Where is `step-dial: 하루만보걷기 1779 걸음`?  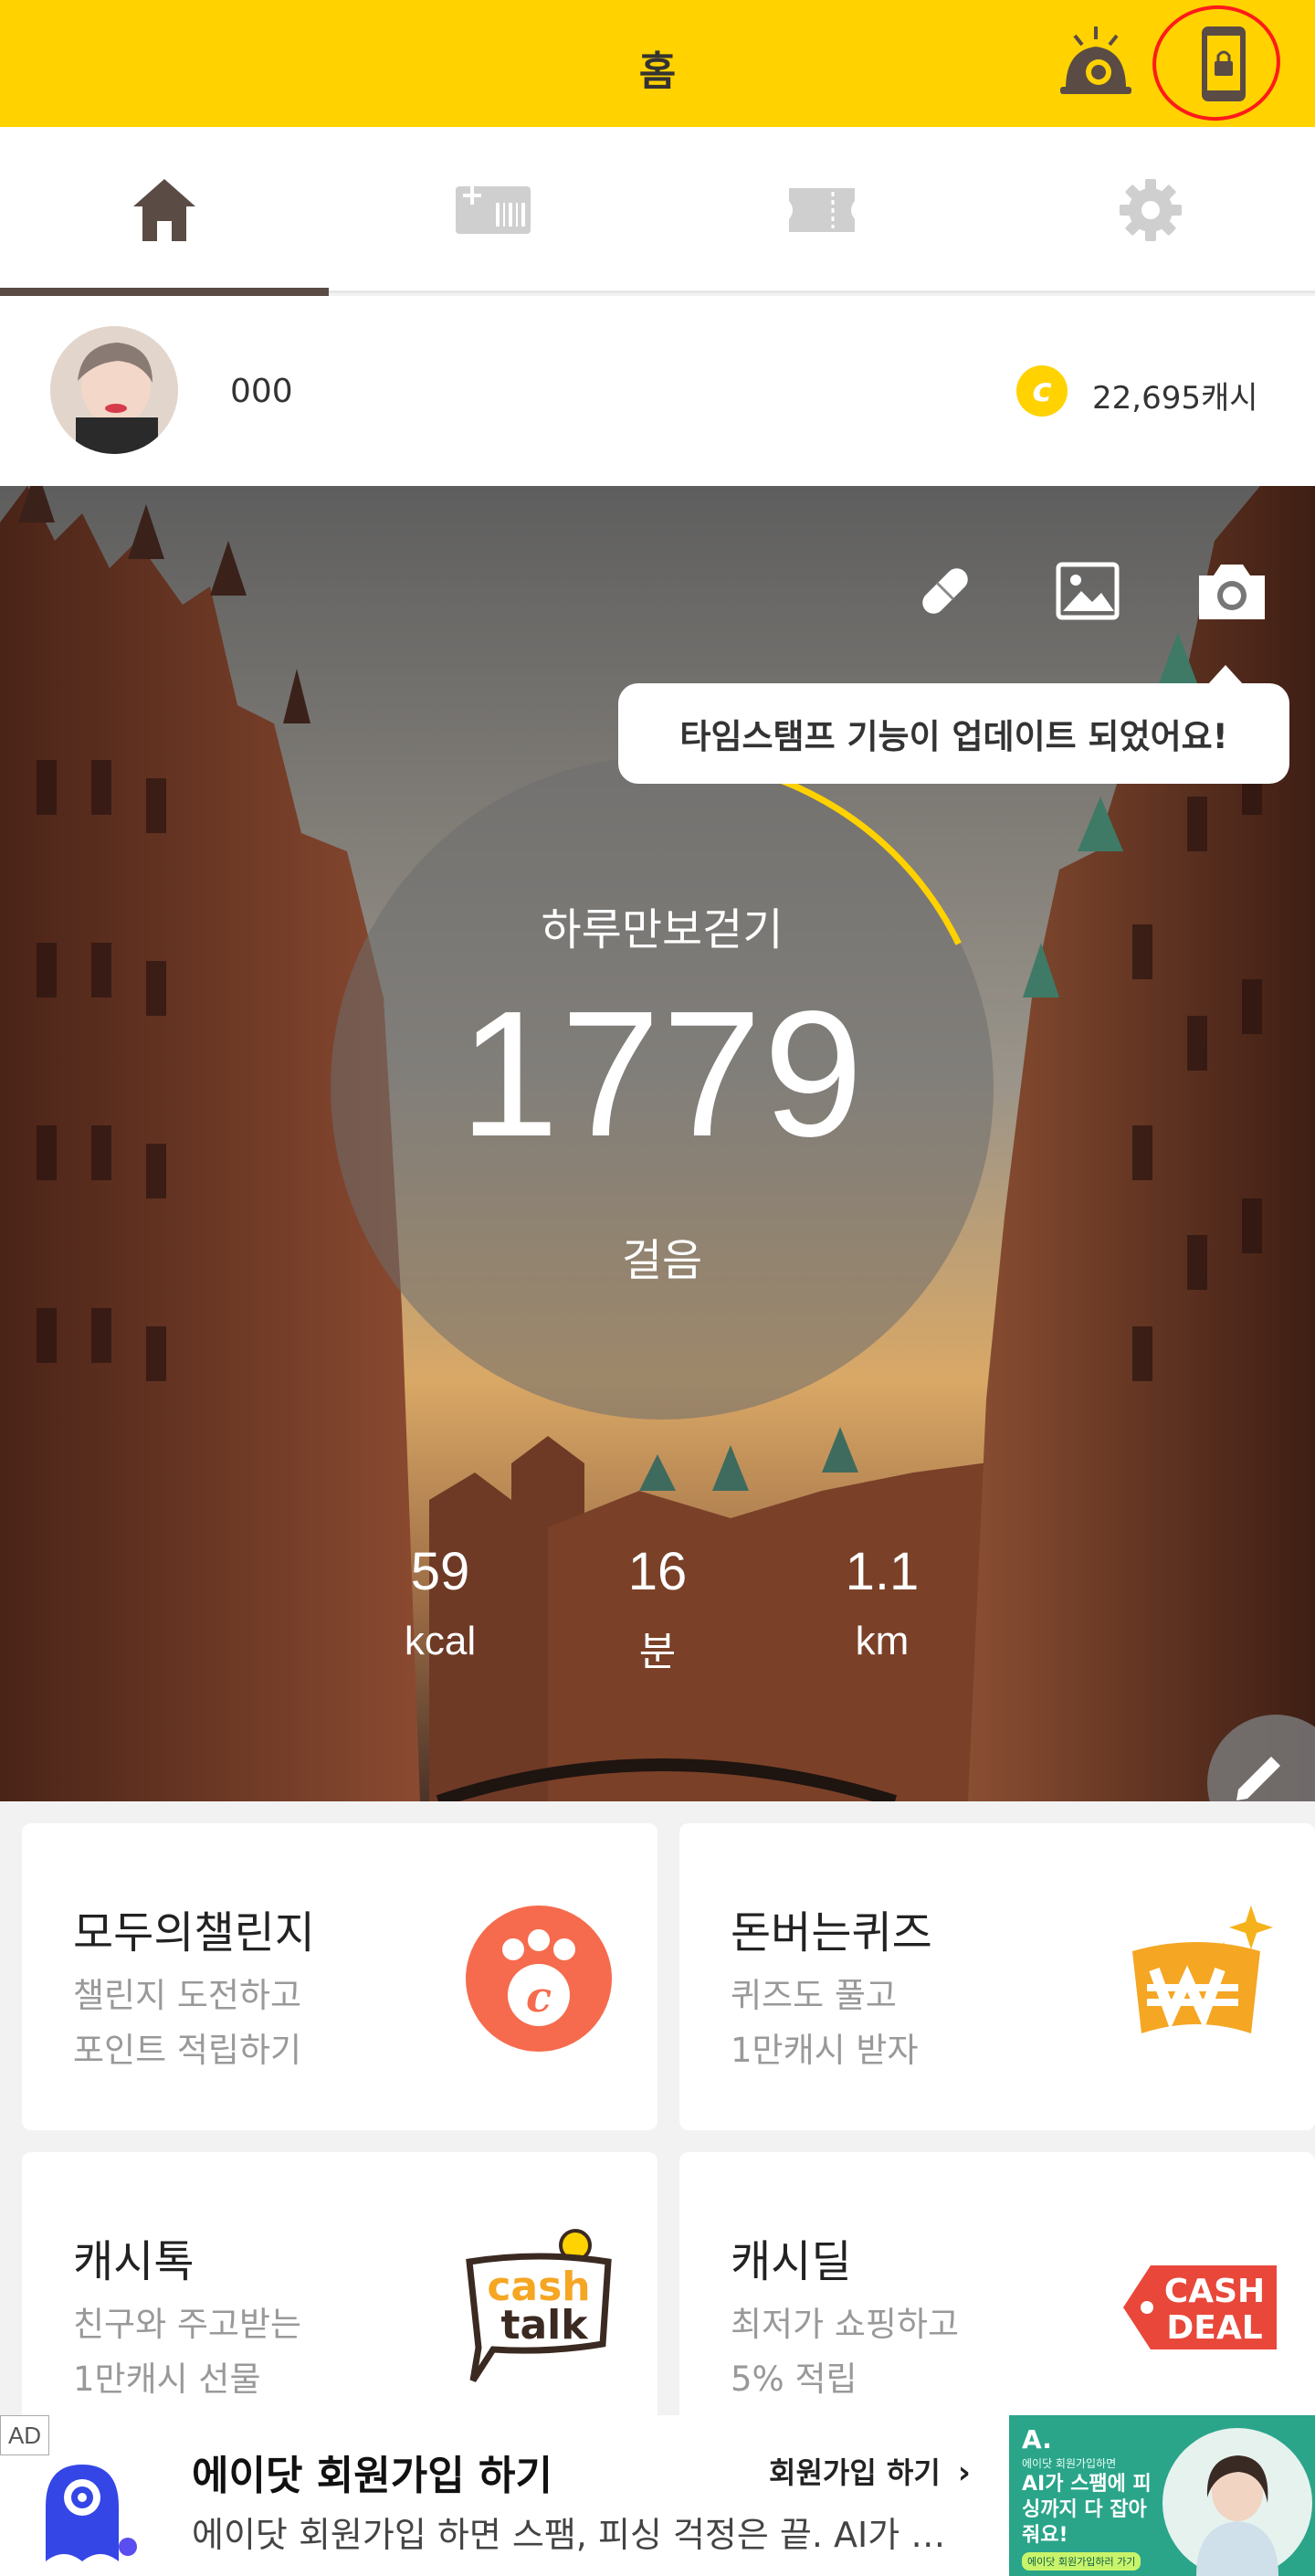 step-dial: 하루만보걷기 1779 걸음 is located at coordinates (662, 1088).